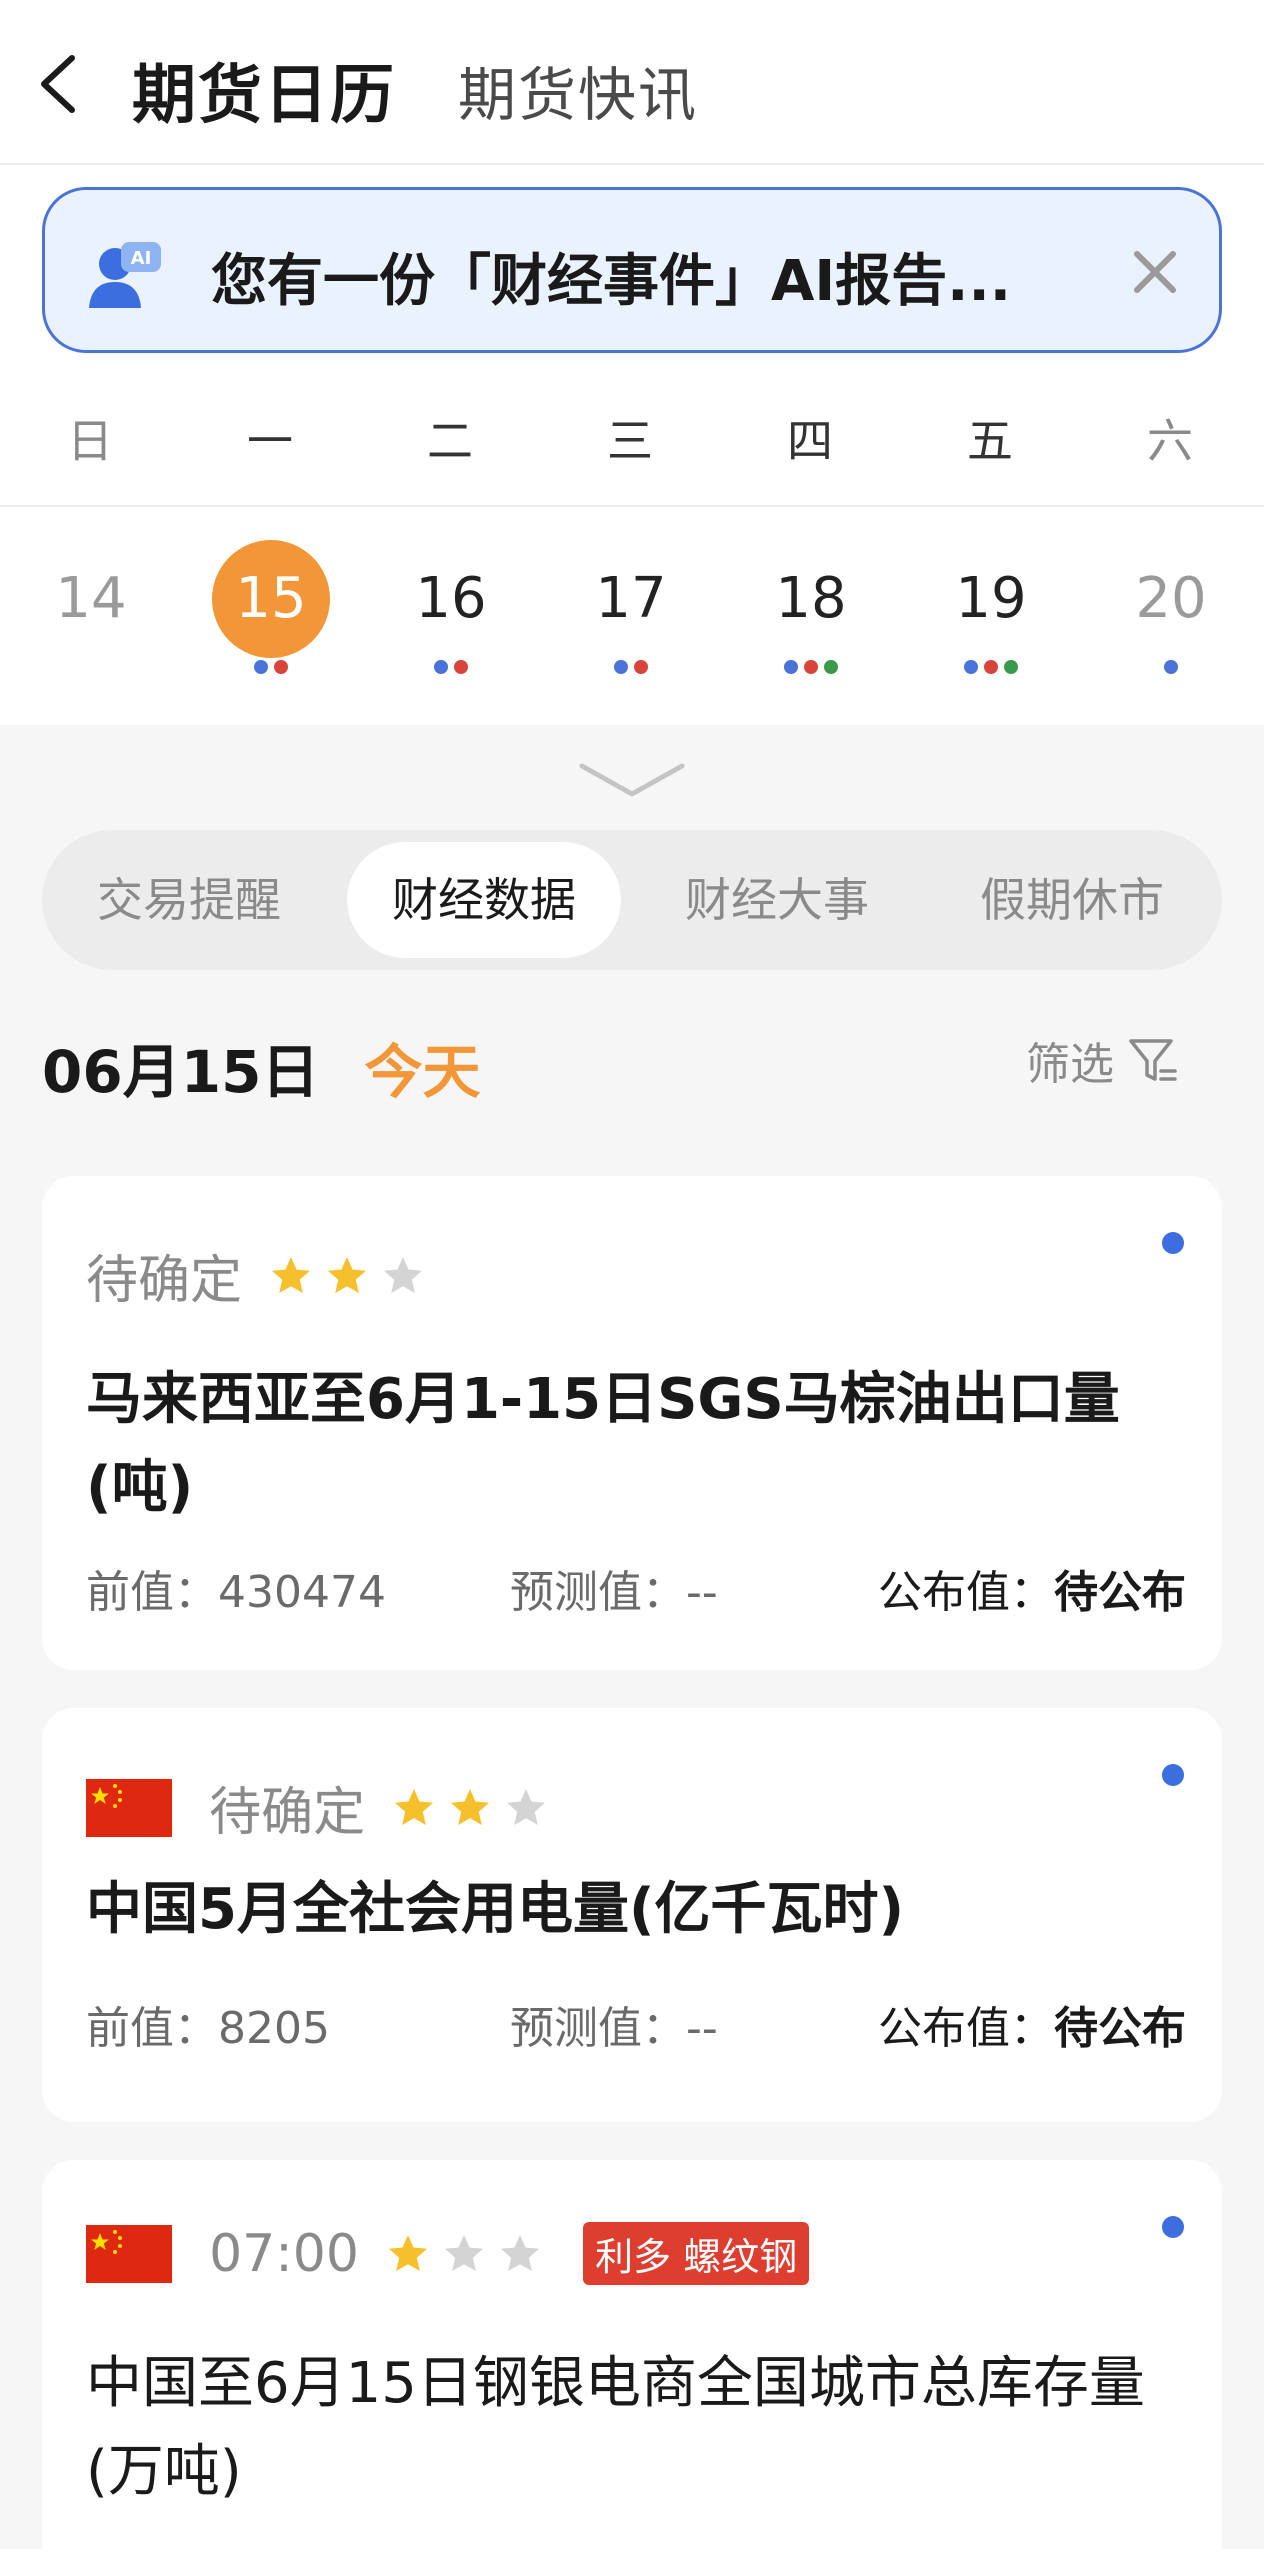 The image size is (1264, 2549). What do you see at coordinates (811, 598) in the screenshot?
I see `date-number: 18` at bounding box center [811, 598].